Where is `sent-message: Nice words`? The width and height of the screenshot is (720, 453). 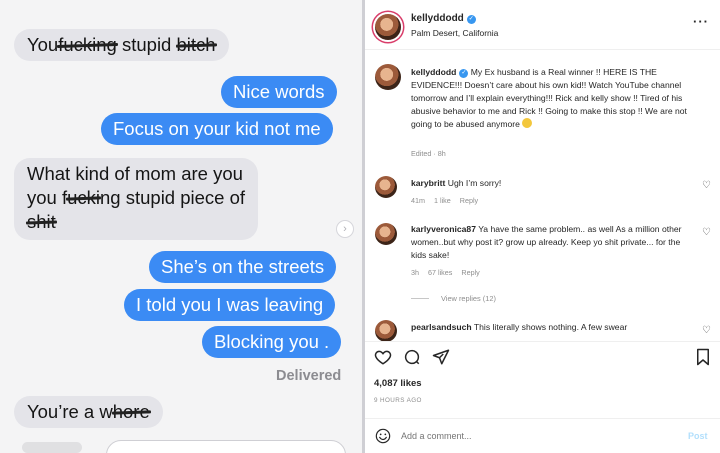
sent-message: Nice words is located at coordinates (279, 92).